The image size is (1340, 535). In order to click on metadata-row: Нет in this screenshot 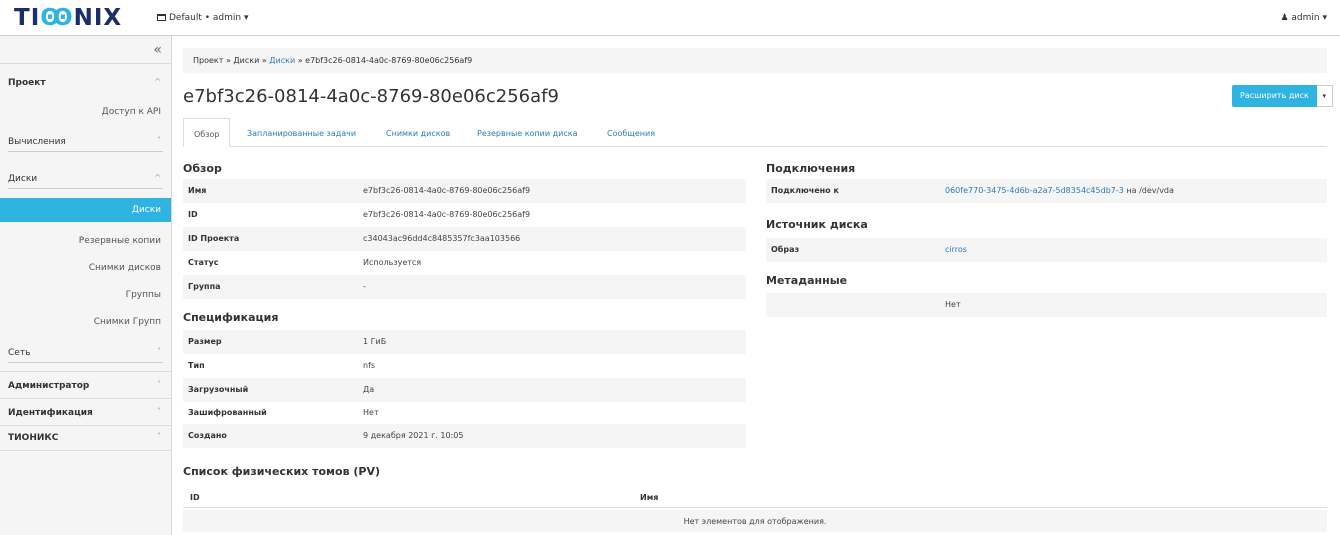, I will do `click(1046, 305)`.